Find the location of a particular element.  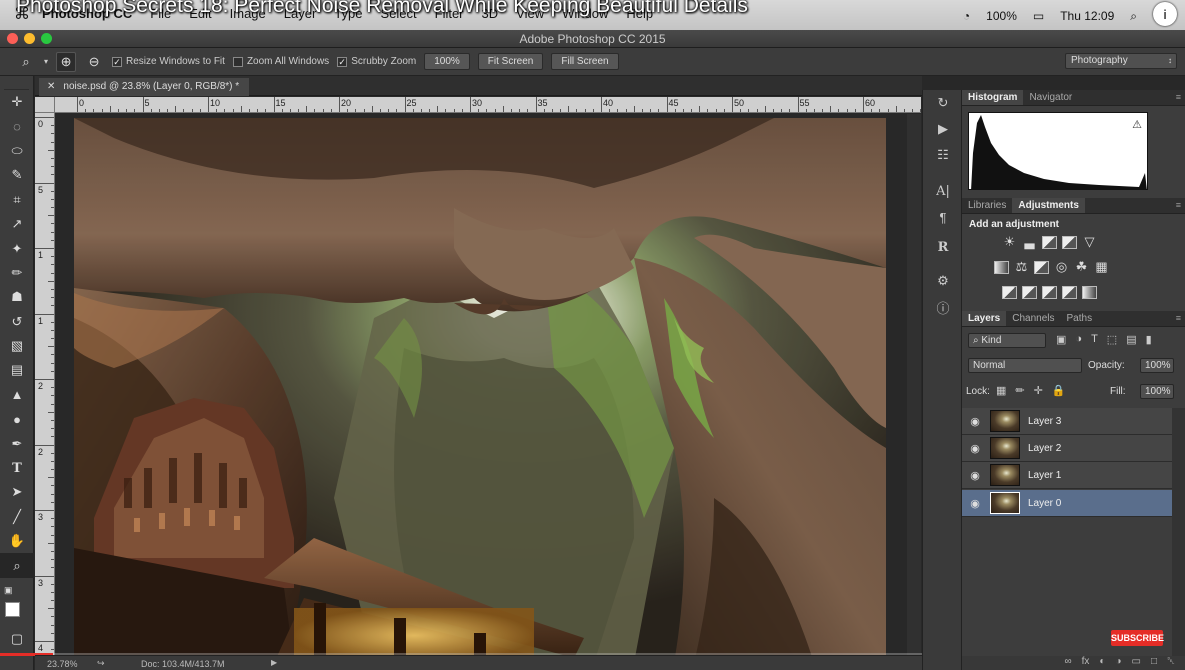

battery-icon: ▭ is located at coordinates (1038, 16).